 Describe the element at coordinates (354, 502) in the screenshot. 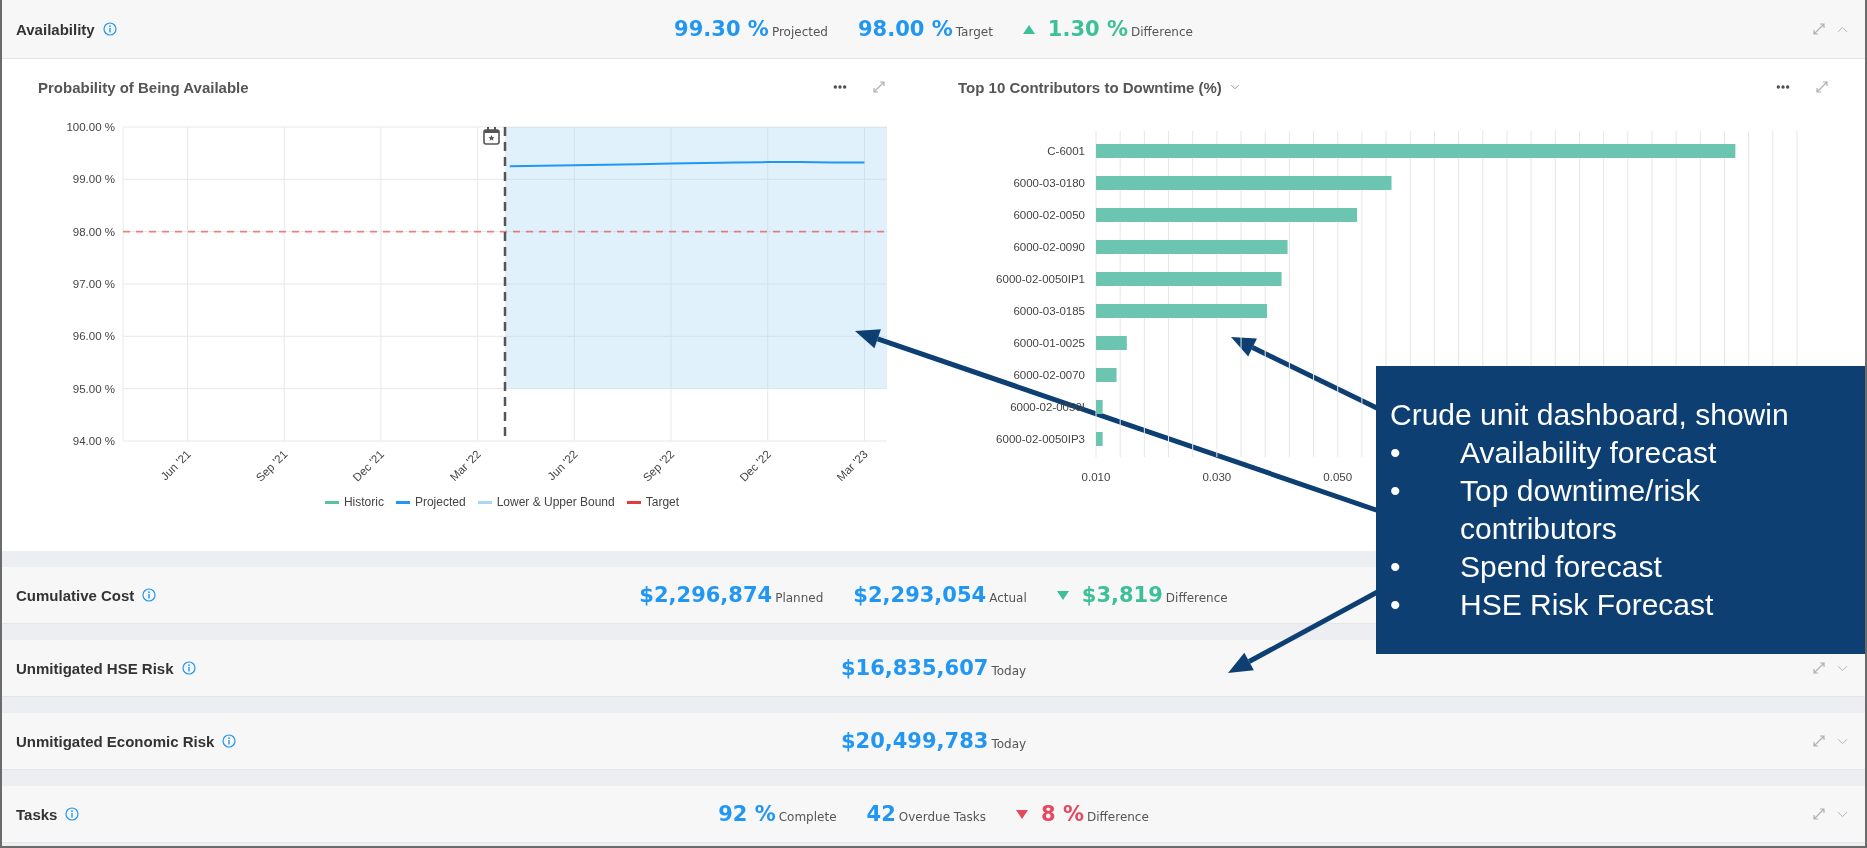

I see `legend-item: Historic` at that location.